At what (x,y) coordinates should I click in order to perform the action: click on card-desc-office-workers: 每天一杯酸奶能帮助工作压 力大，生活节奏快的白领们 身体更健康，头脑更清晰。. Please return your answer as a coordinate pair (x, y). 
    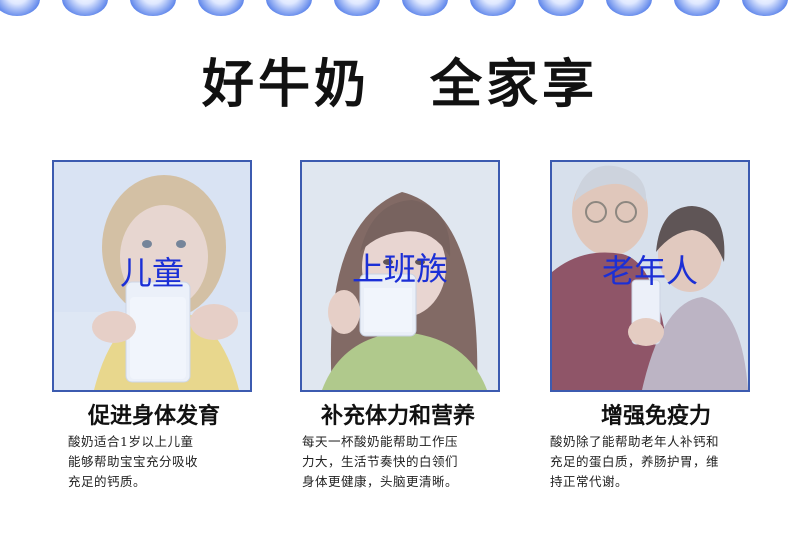
    Looking at the image, I should click on (380, 462).